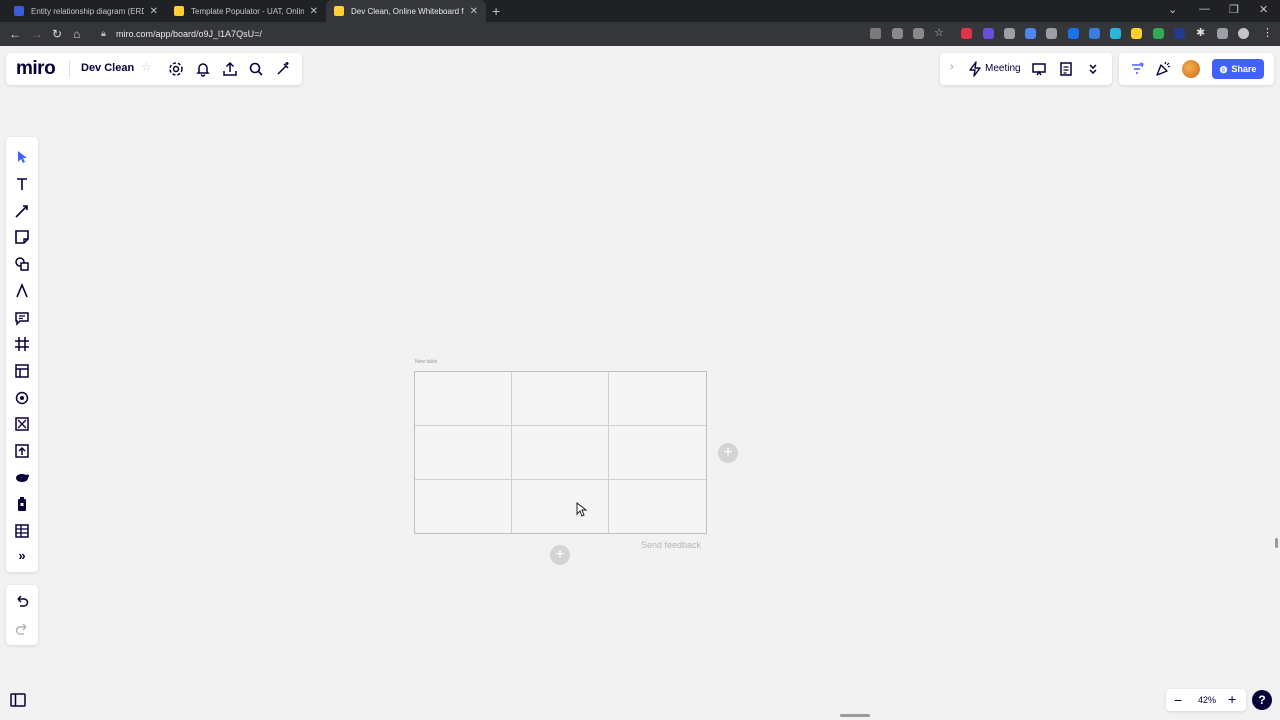  Describe the element at coordinates (1066, 69) in the screenshot. I see `notes-icon` at that location.